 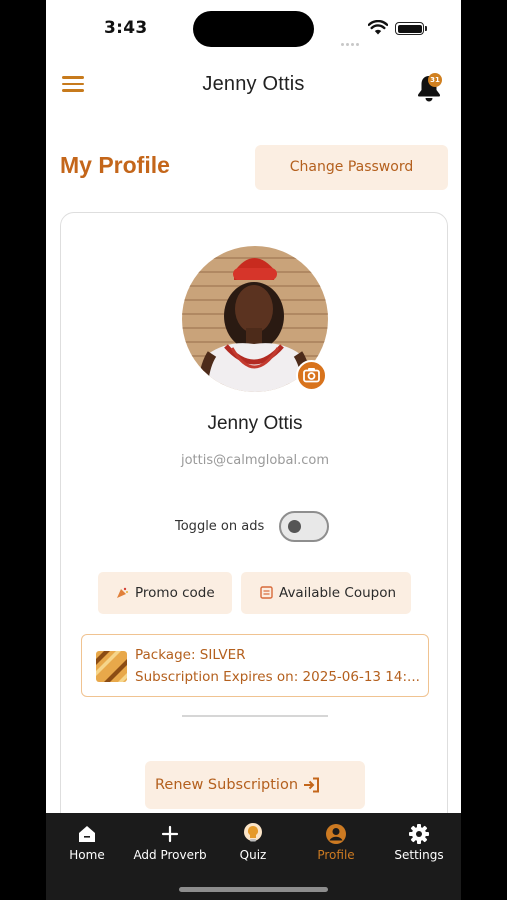 I want to click on status-bar: 3:43, so click(x=253, y=30).